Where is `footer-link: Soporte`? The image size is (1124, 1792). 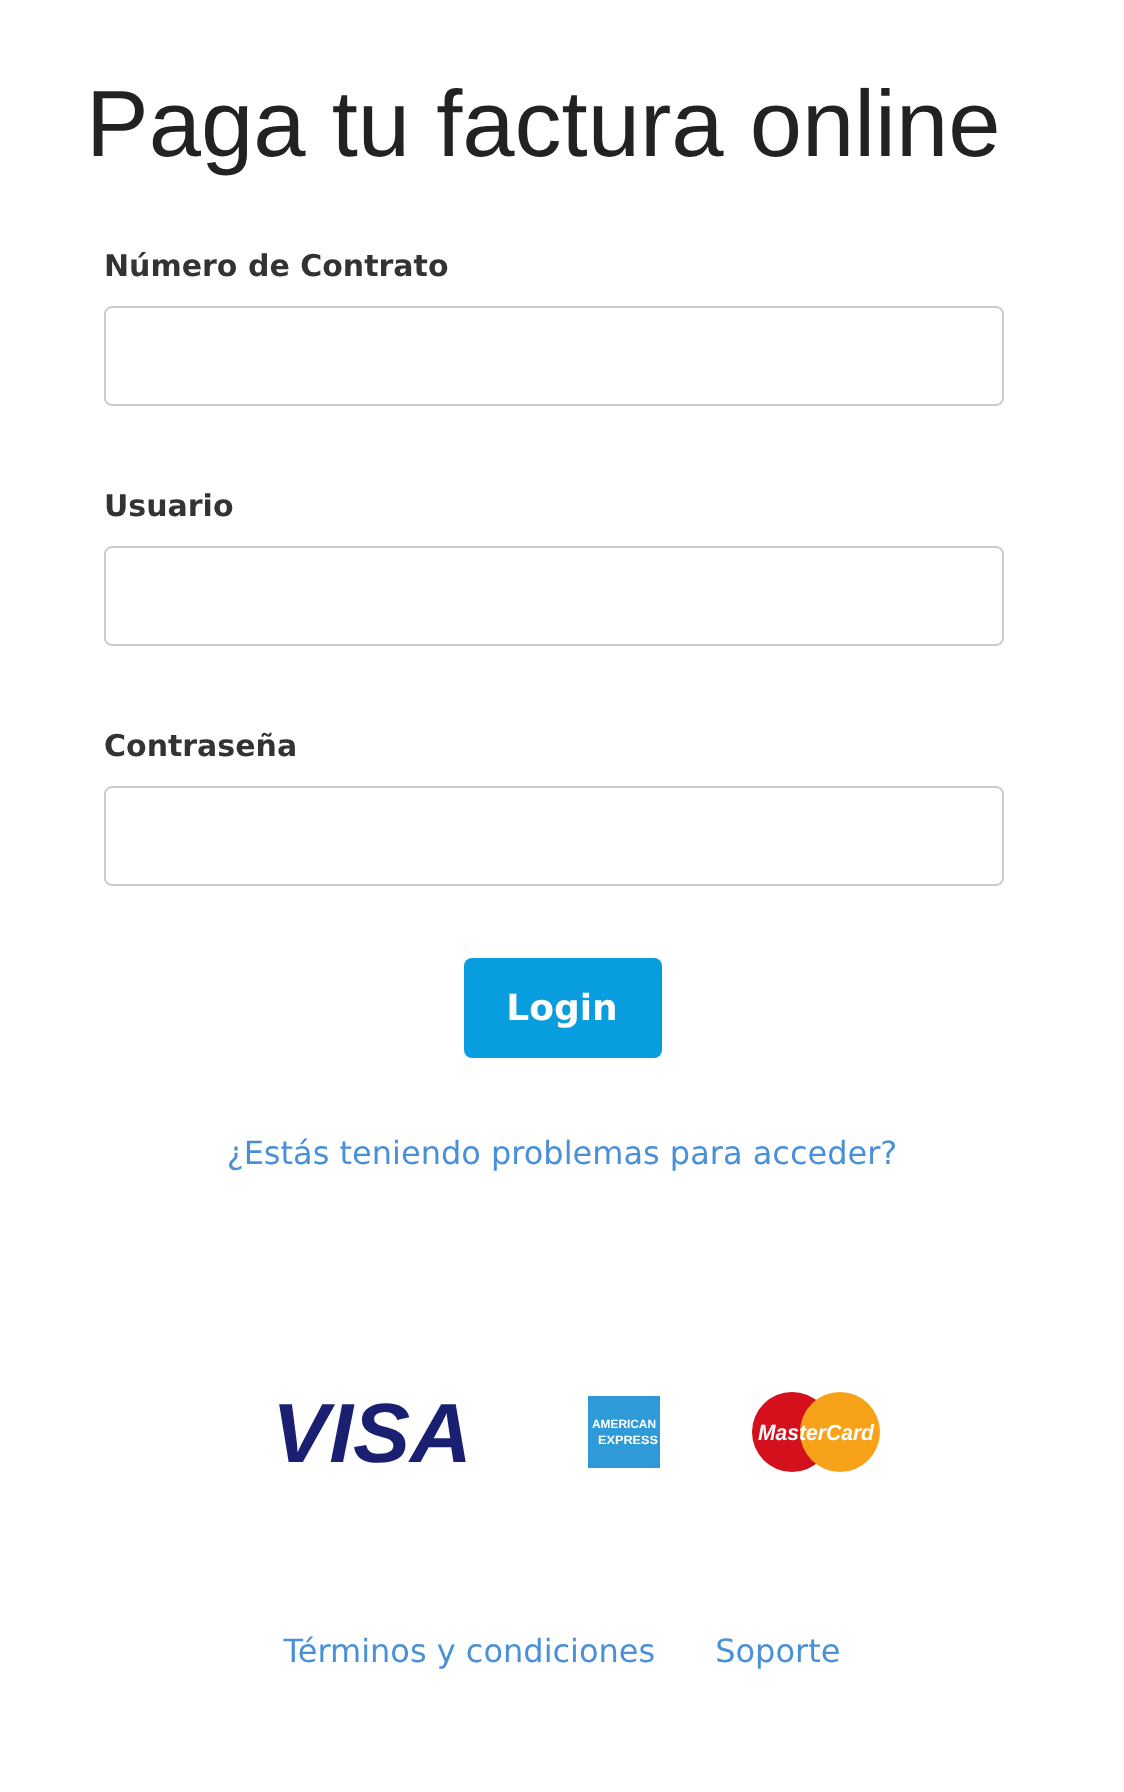 footer-link: Soporte is located at coordinates (778, 1651).